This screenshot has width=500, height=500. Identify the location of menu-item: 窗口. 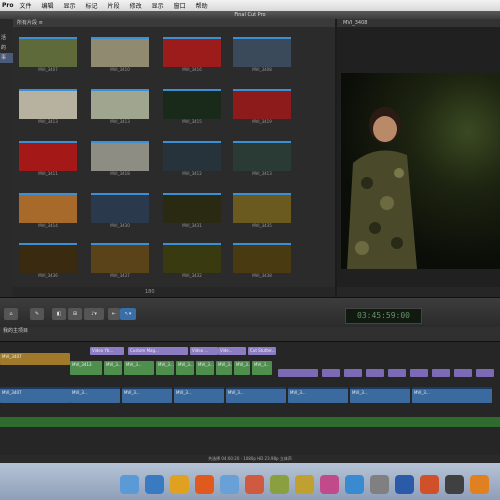
(180, 5).